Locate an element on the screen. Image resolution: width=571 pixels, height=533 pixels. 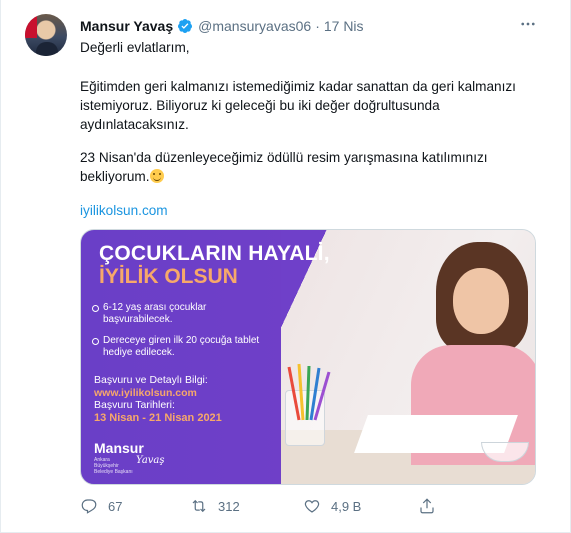
tweet-date: 17 Nis is located at coordinates (344, 26).